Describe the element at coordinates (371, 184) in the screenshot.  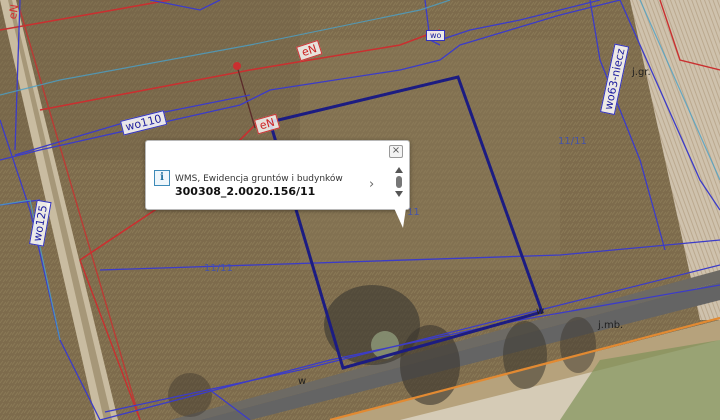
I see `next-result-button: ›` at that location.